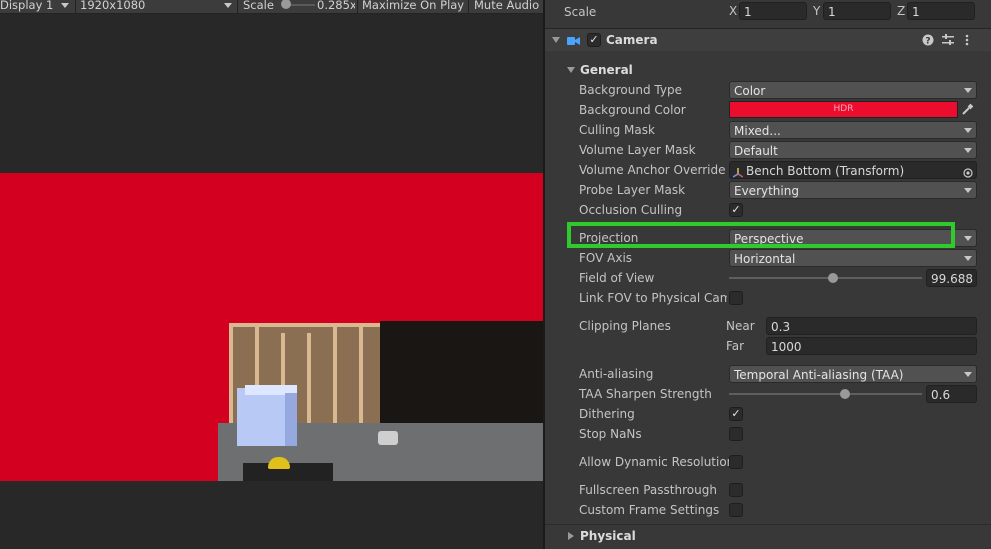  I want to click on far-label: Far, so click(735, 346).